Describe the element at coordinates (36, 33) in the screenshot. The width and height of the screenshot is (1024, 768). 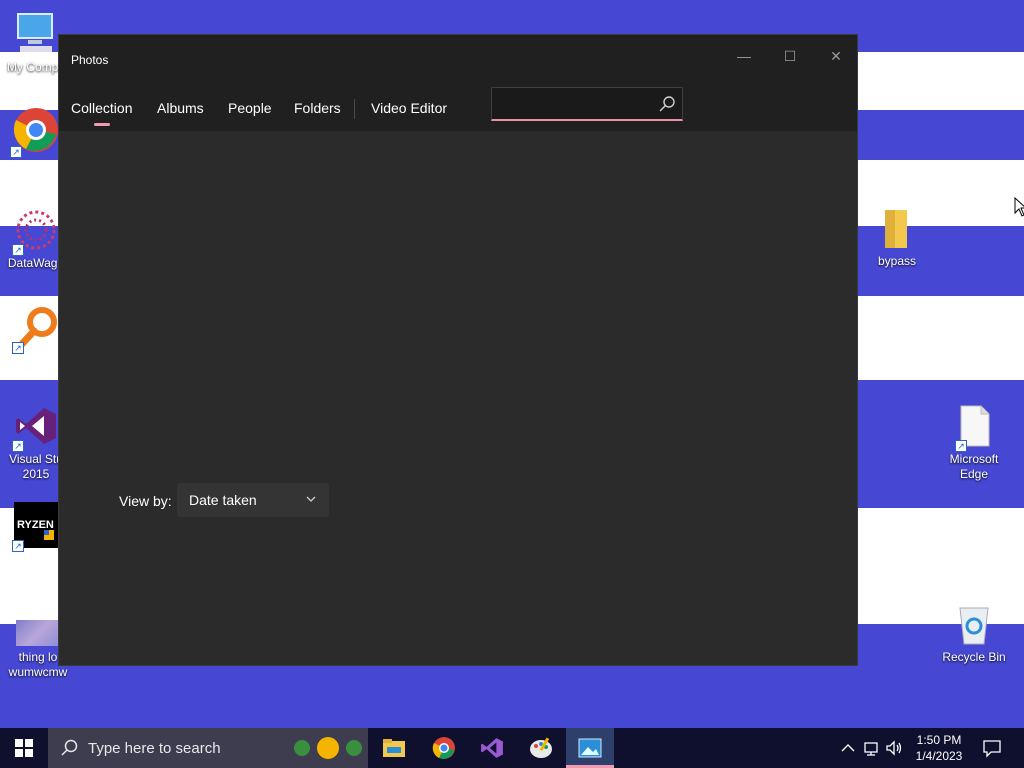
I see `monitor-icon` at that location.